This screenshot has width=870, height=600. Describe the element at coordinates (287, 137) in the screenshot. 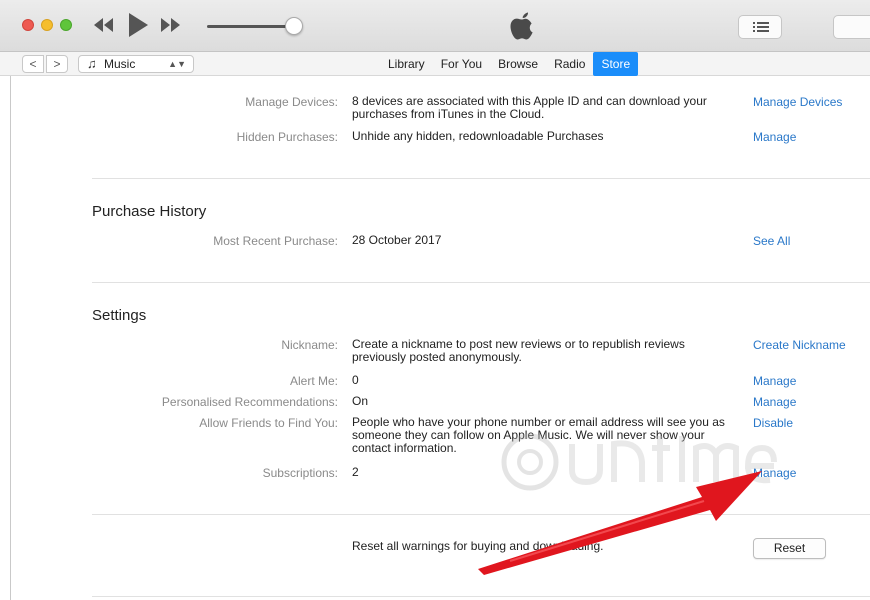

I see `hidden-purchases-label: Hidden Purchases:` at that location.